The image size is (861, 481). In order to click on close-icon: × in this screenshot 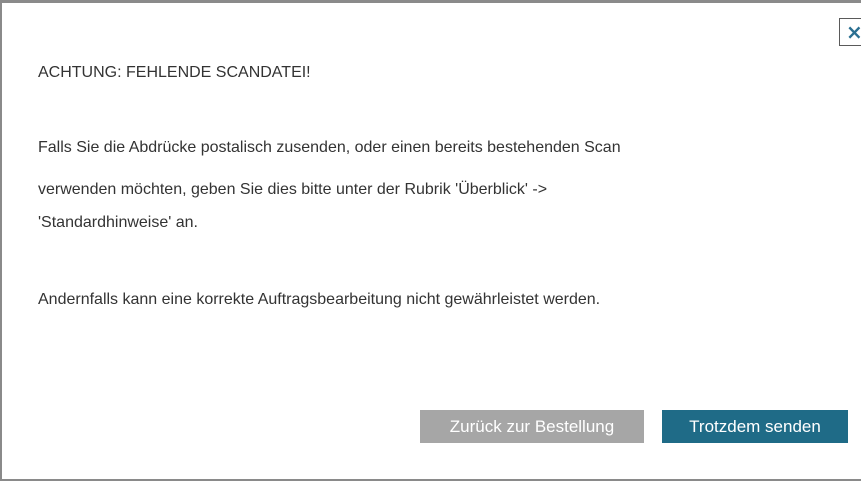, I will do `click(850, 32)`.